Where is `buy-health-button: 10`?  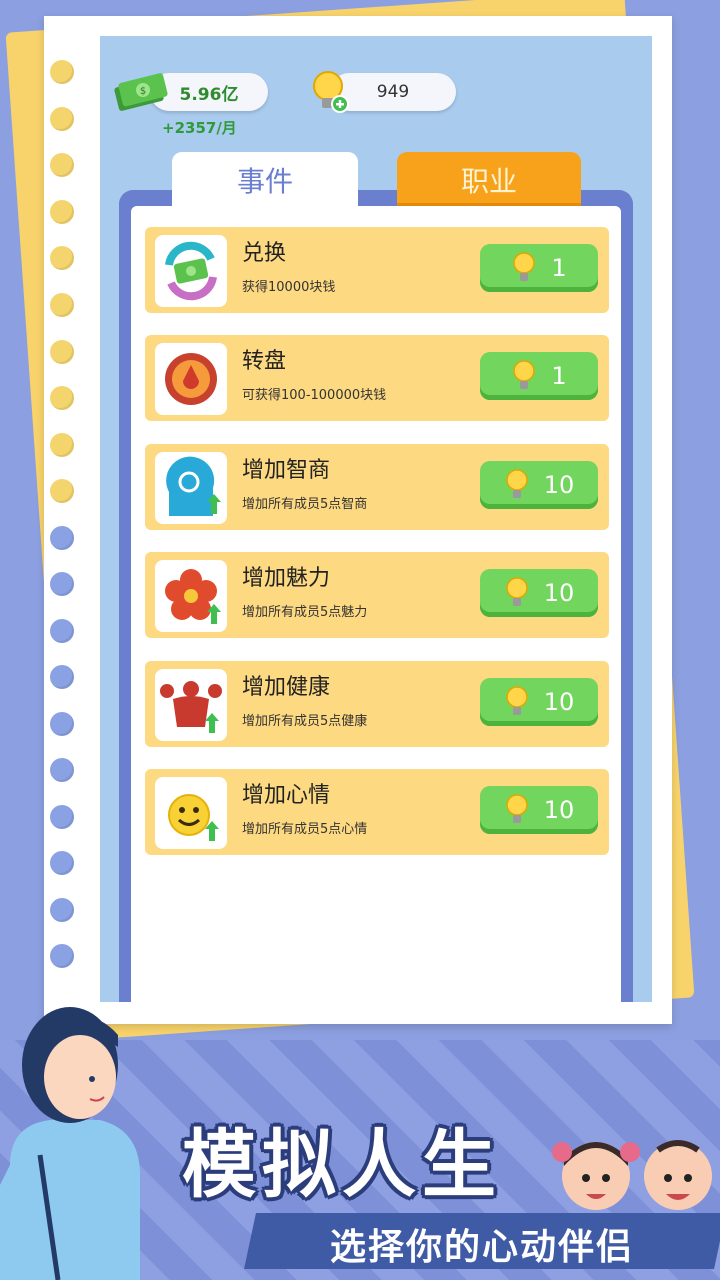 buy-health-button: 10 is located at coordinates (539, 702).